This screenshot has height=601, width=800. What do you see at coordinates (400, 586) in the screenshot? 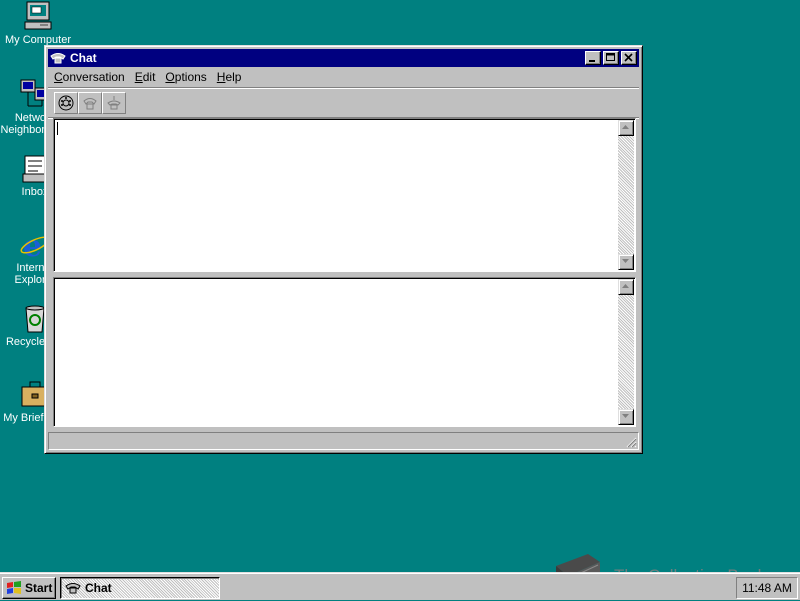
I see `taskbar: Start Chat 11:48 AM` at bounding box center [400, 586].